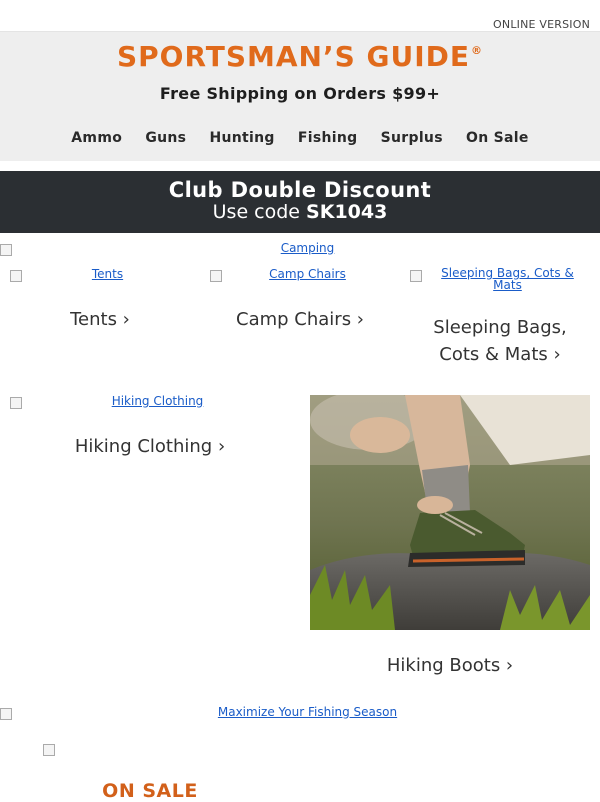 This screenshot has height=802, width=600. I want to click on nav-hunting: Hunting, so click(241, 138).